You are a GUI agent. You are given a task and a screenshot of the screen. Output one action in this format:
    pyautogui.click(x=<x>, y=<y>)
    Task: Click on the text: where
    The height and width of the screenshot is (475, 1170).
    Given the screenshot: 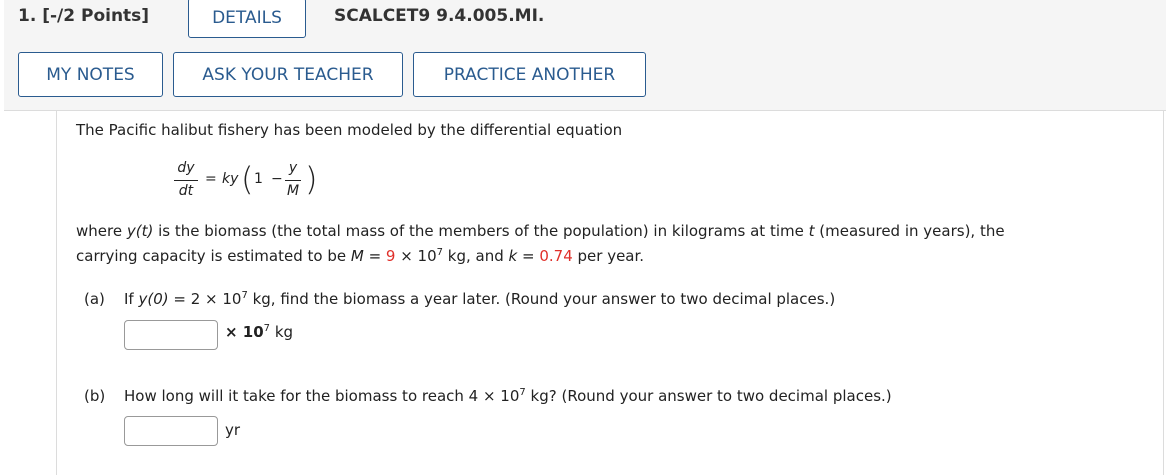 What is the action you would take?
    pyautogui.click(x=101, y=231)
    